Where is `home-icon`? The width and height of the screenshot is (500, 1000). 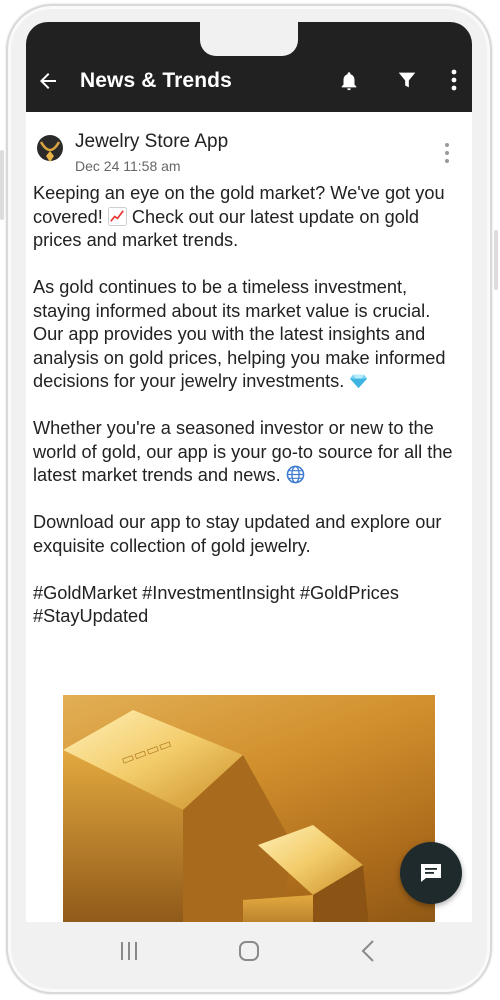
home-icon is located at coordinates (249, 951).